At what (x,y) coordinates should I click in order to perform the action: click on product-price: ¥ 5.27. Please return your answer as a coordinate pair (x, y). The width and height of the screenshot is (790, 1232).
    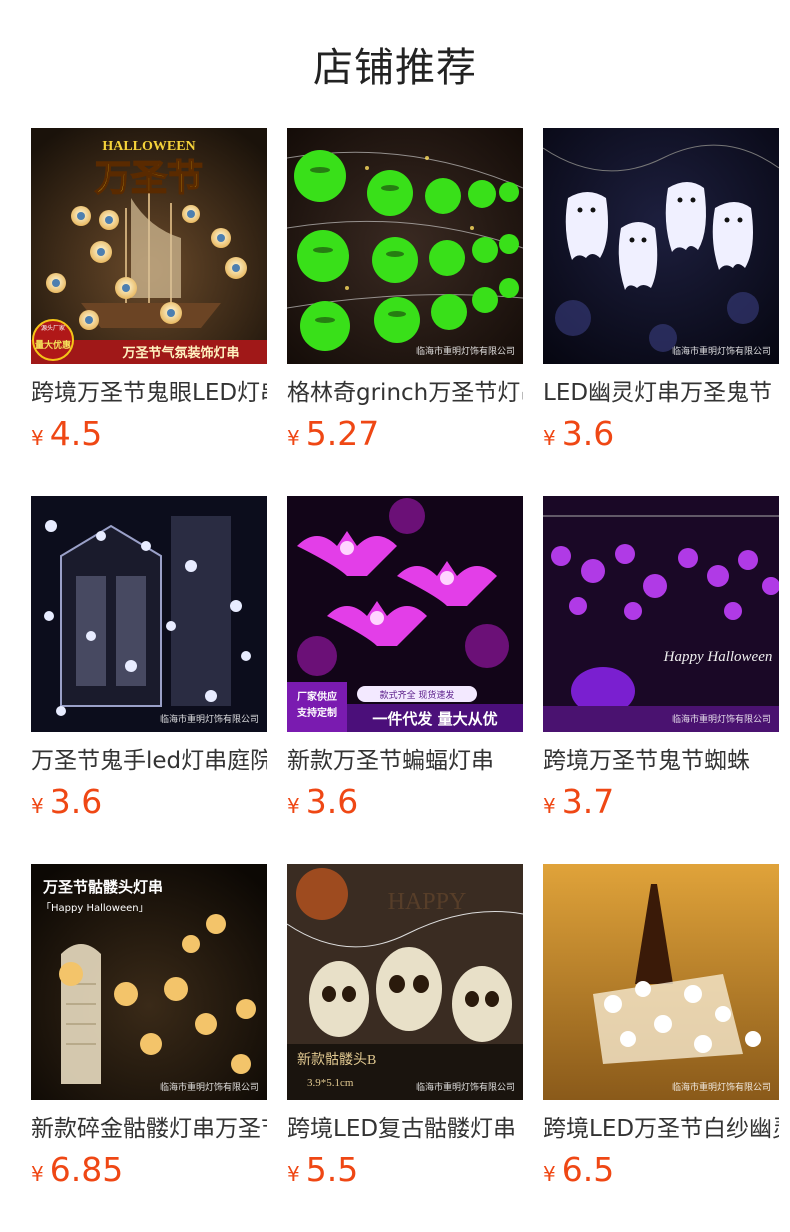
    Looking at the image, I should click on (405, 433).